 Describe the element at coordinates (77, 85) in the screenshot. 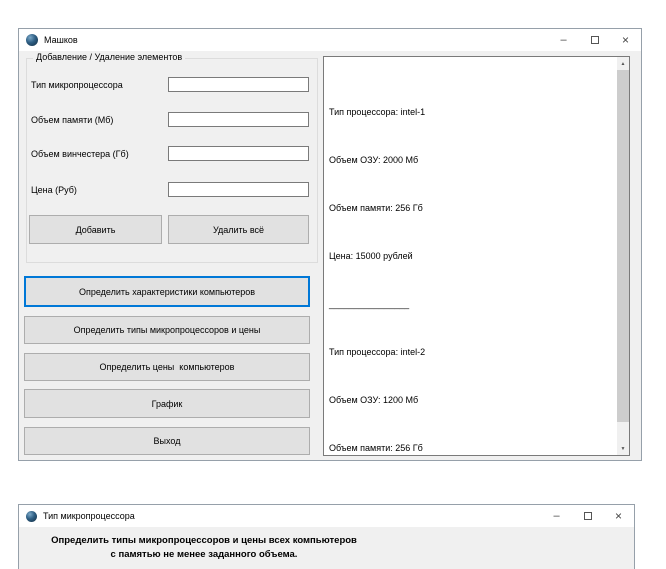

I see `processor-type-label: Тип микропроцессора` at that location.